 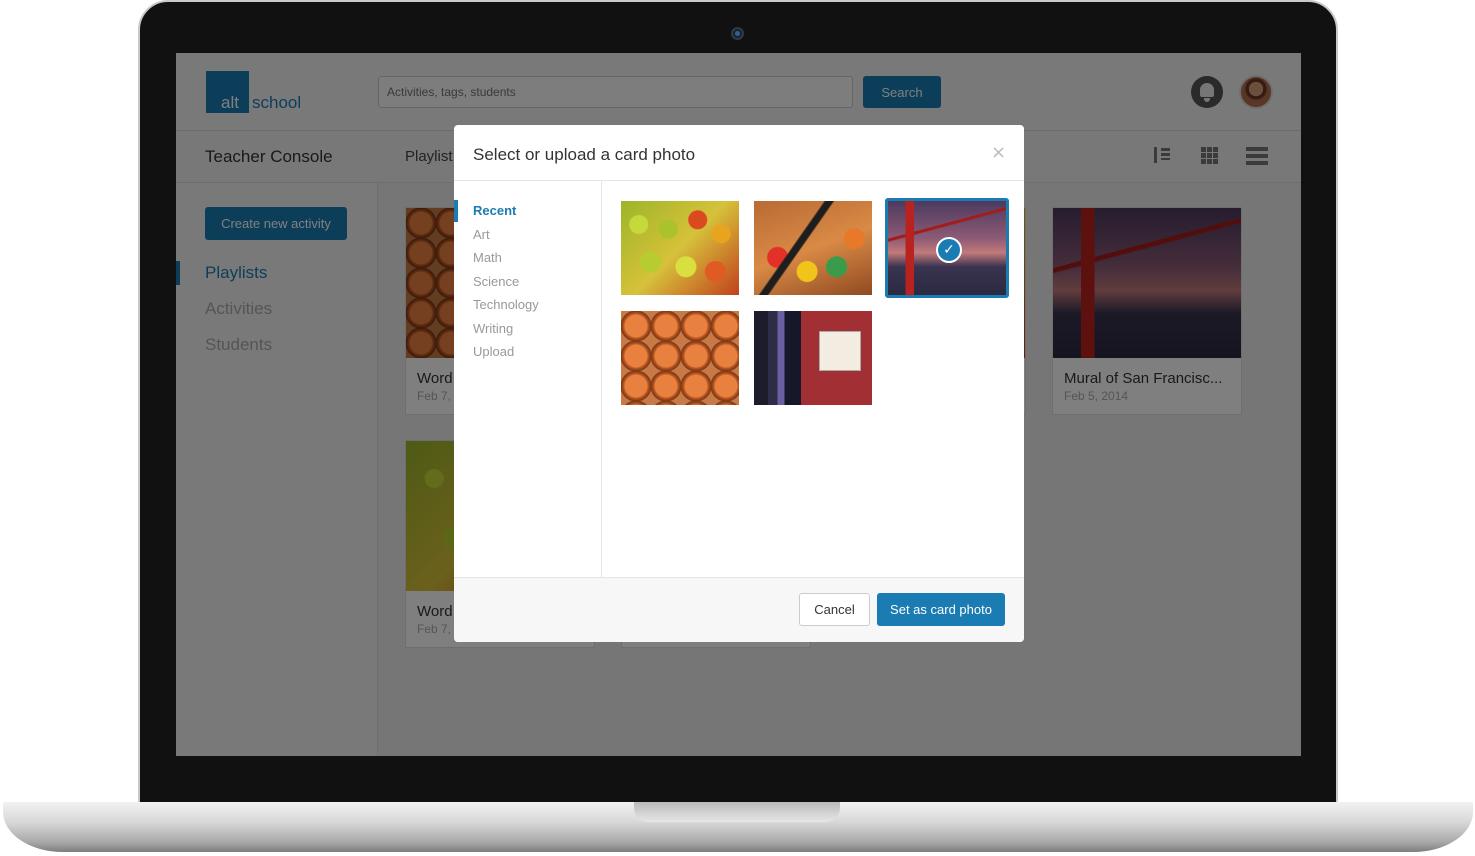 I want to click on category-active-marker, so click(x=456, y=211).